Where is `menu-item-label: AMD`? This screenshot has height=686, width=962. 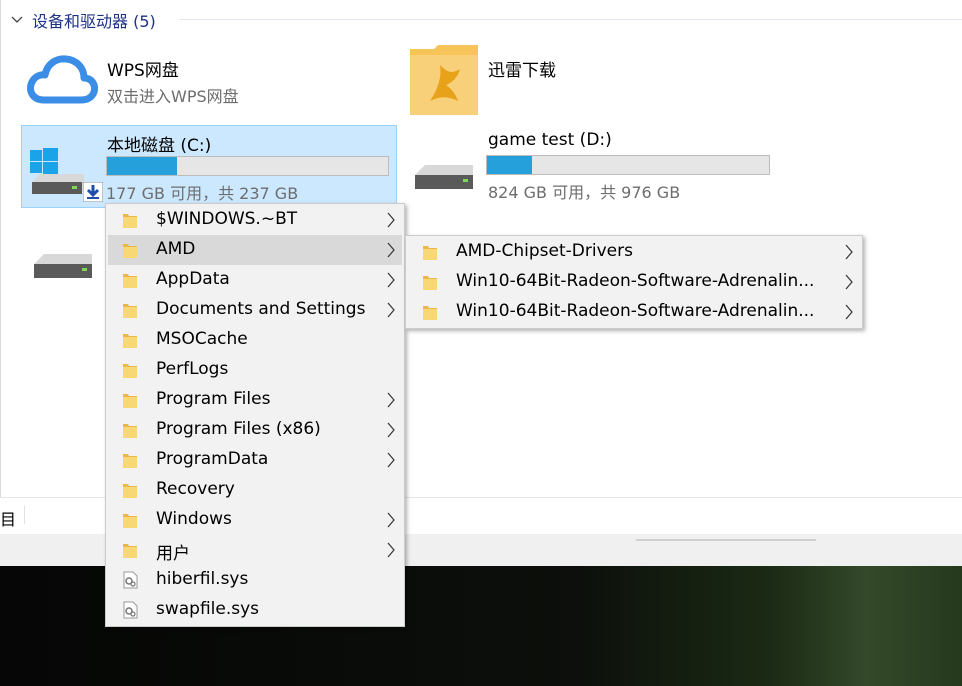
menu-item-label: AMD is located at coordinates (176, 249).